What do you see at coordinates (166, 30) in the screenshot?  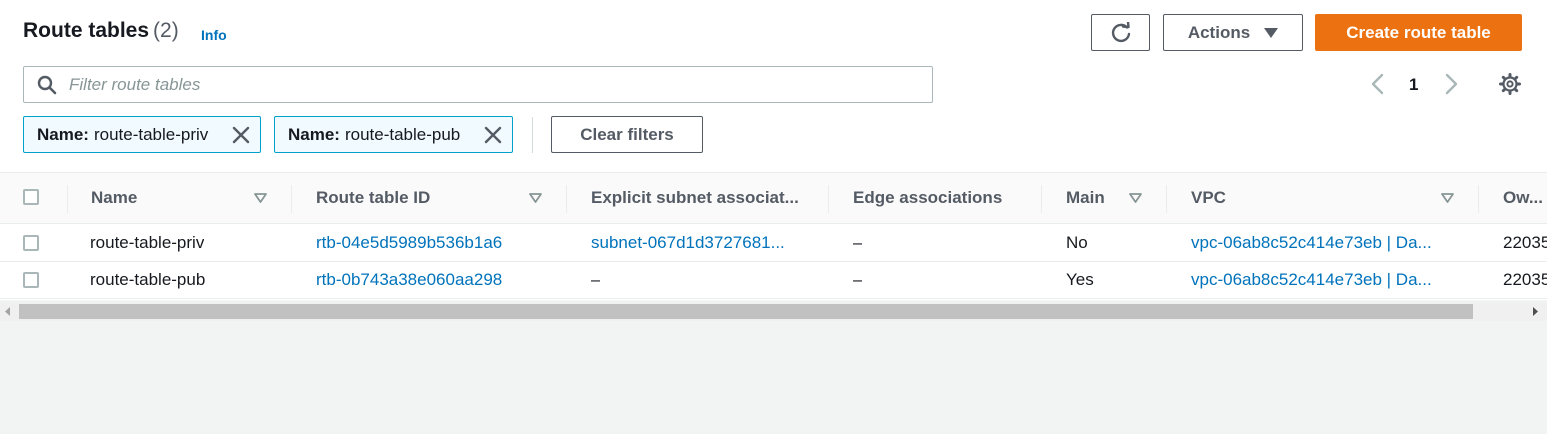 I see `route-table-count: (2)` at bounding box center [166, 30].